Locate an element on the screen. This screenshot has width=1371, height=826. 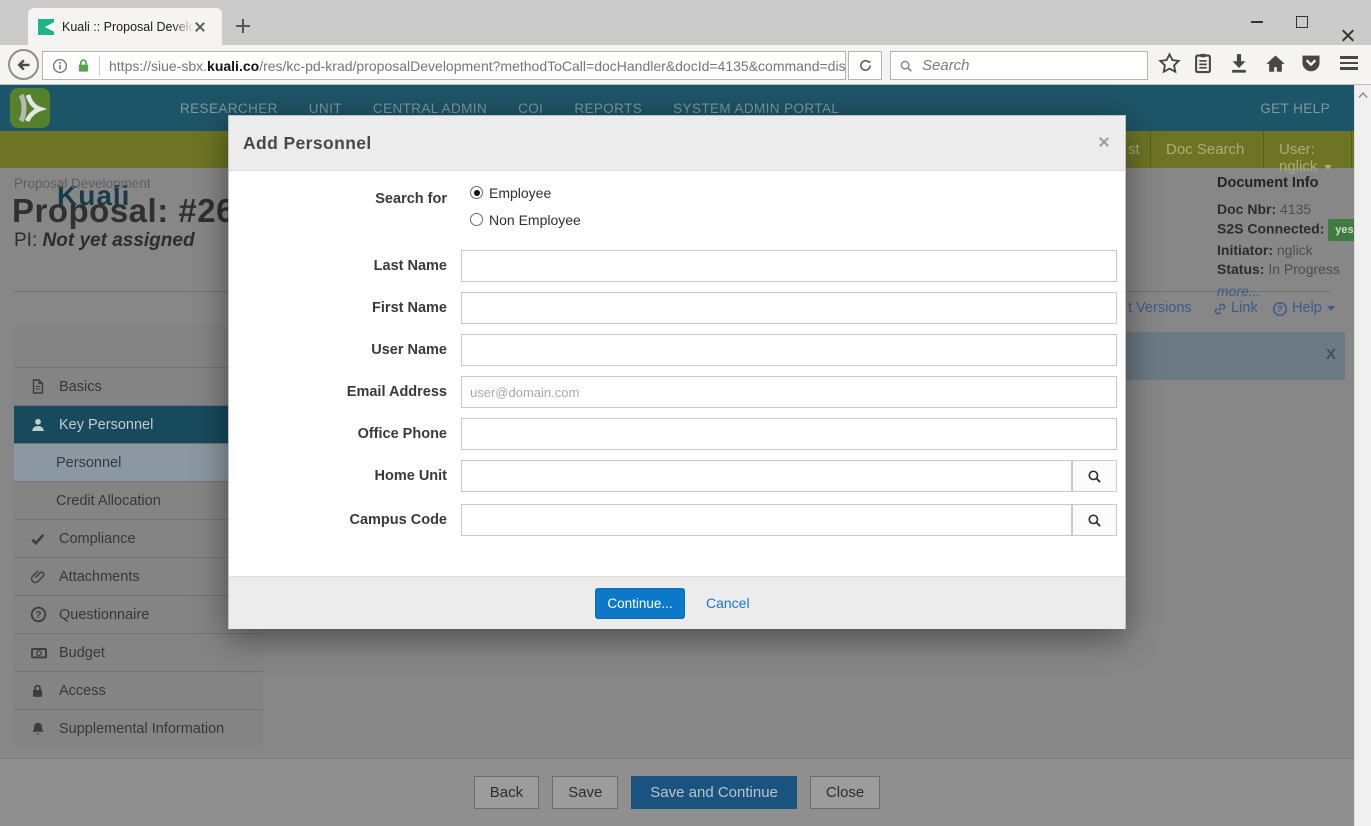
initiator-label: Initiator: is located at coordinates (1245, 250).